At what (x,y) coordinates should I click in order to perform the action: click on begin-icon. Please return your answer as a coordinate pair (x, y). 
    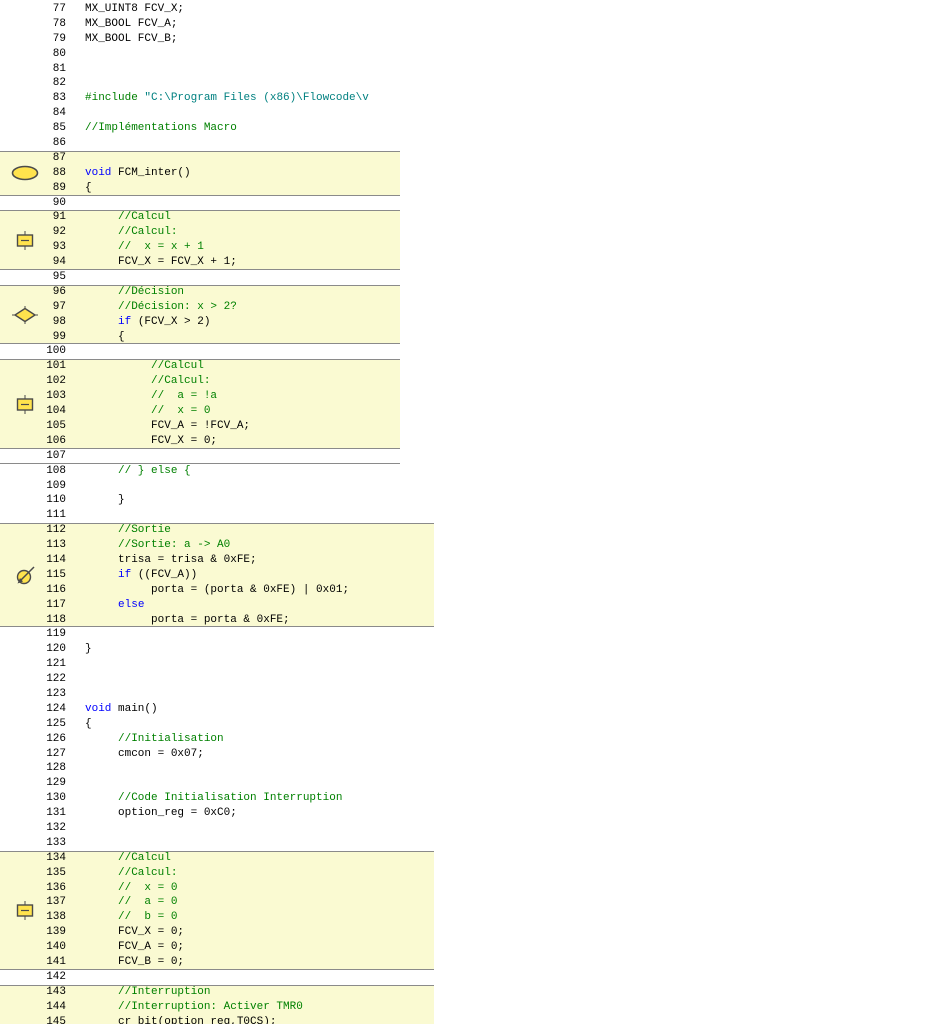
    Looking at the image, I should click on (25, 173).